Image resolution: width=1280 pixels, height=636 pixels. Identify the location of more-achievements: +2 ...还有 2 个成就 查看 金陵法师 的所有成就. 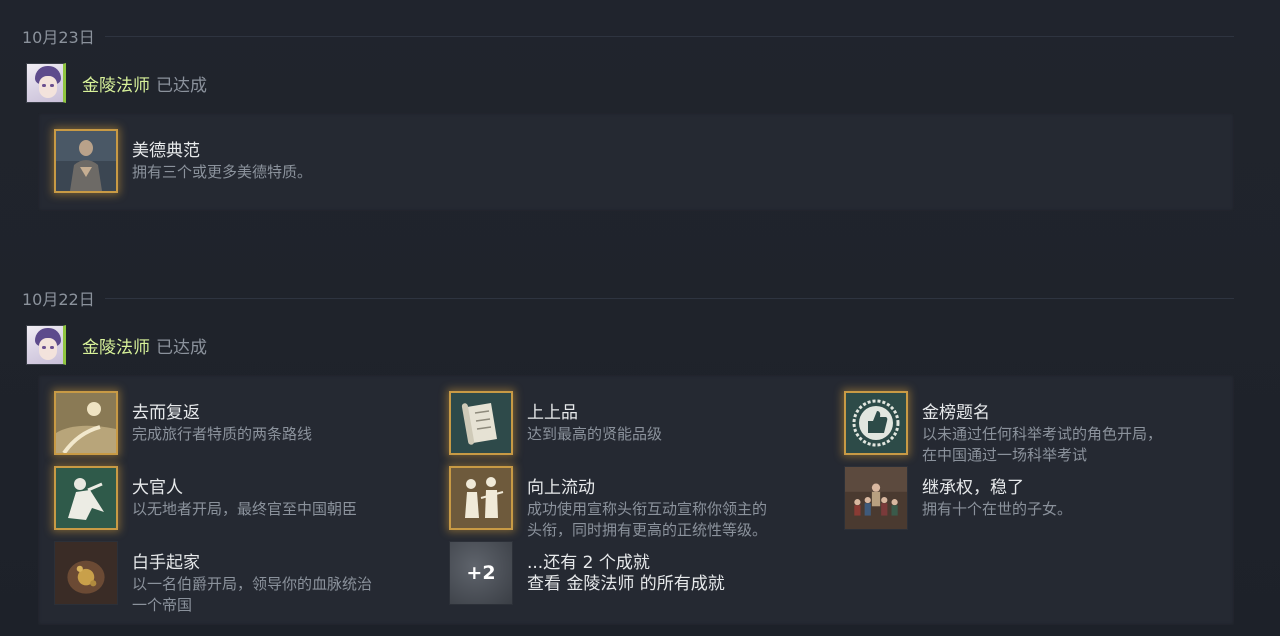
(587, 573).